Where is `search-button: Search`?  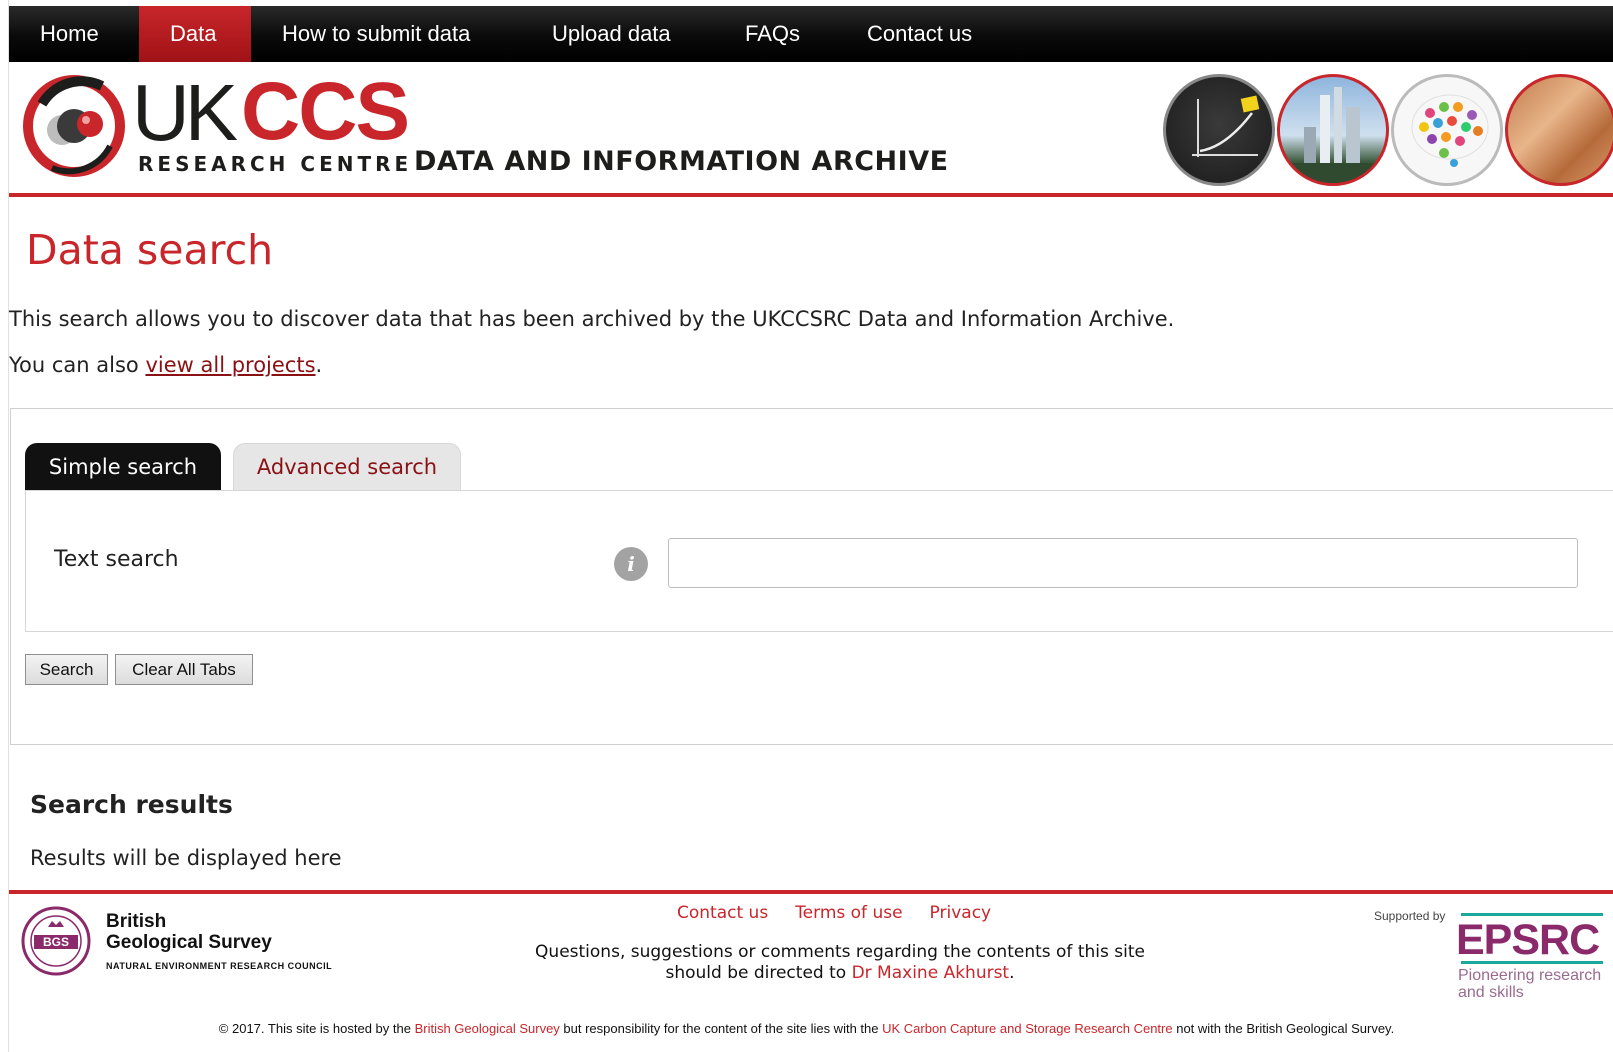
search-button: Search is located at coordinates (66, 669).